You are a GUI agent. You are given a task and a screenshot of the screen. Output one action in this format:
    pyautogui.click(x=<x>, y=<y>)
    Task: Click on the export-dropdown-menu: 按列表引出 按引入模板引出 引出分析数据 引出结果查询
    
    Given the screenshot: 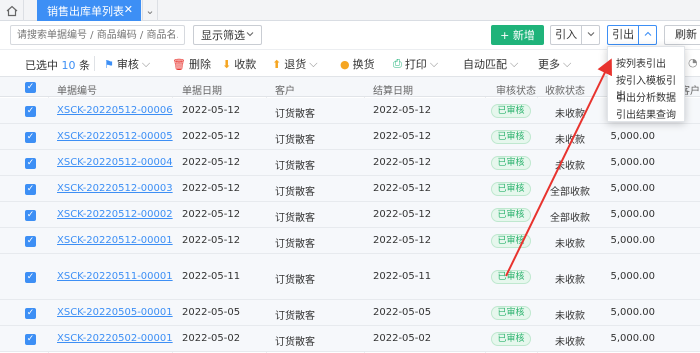 What is the action you would take?
    pyautogui.click(x=646, y=84)
    